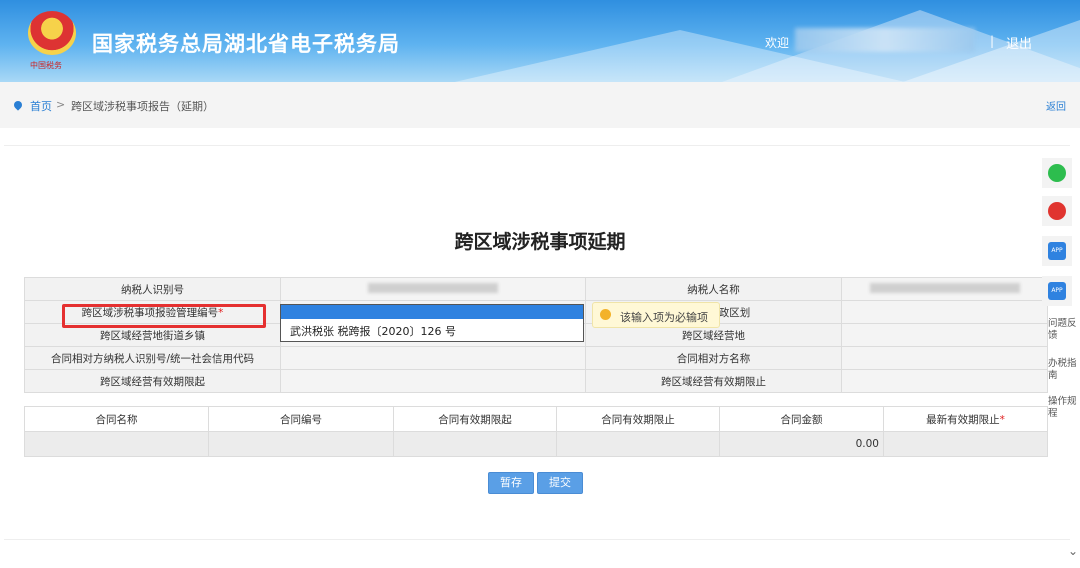  I want to click on feedback-link: 问题反馈, so click(1063, 330).